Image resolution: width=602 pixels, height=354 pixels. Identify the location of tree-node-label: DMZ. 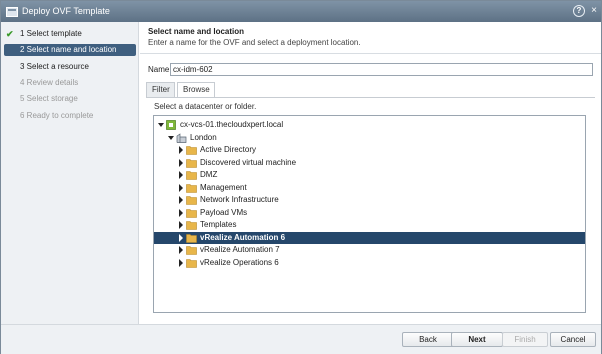
(209, 174).